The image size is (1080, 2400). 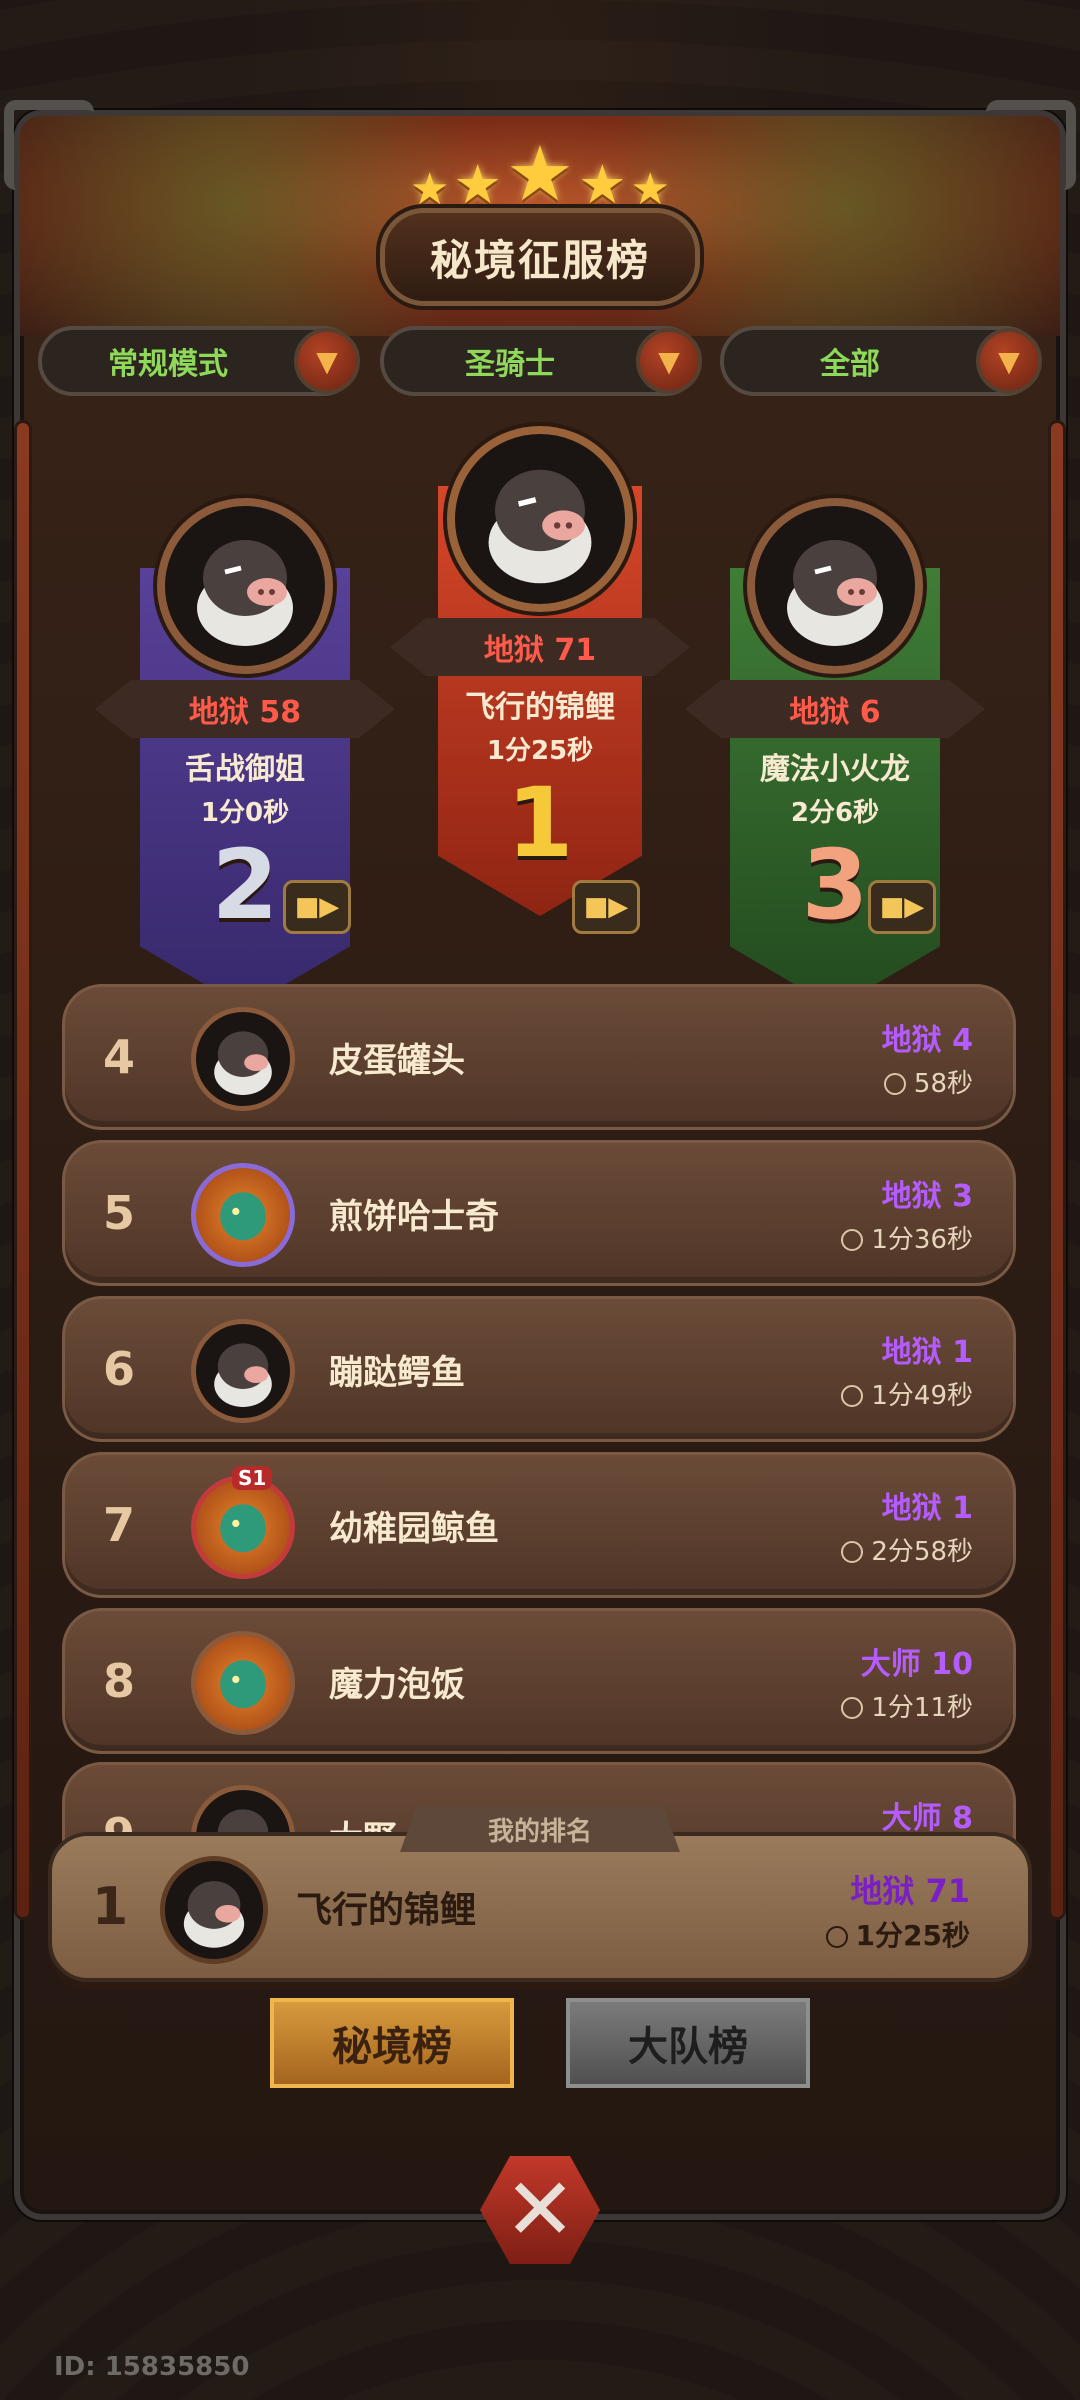 What do you see at coordinates (539, 1681) in the screenshot?
I see `list-item: 8 魔力泡饭 大师 10 1分11秒` at bounding box center [539, 1681].